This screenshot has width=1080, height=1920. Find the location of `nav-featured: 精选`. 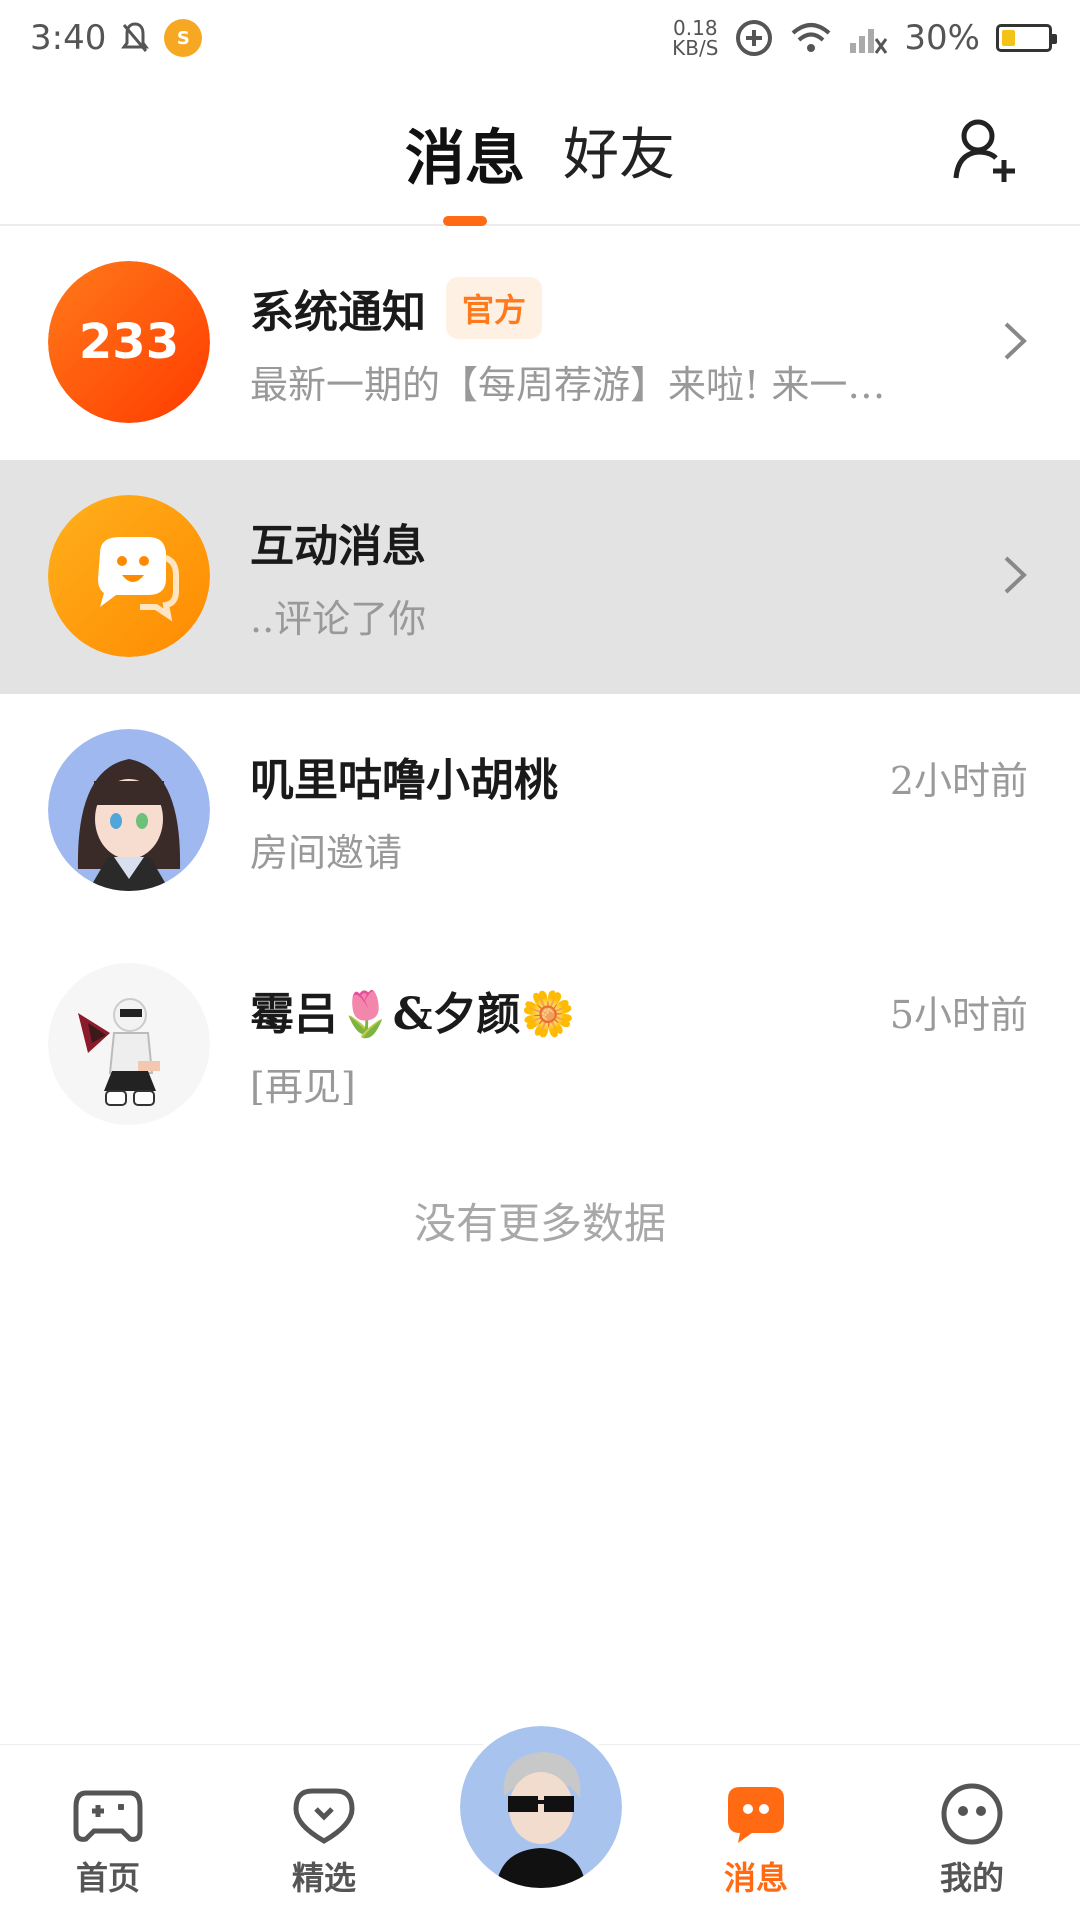

nav-featured: 精选 is located at coordinates (324, 1840).